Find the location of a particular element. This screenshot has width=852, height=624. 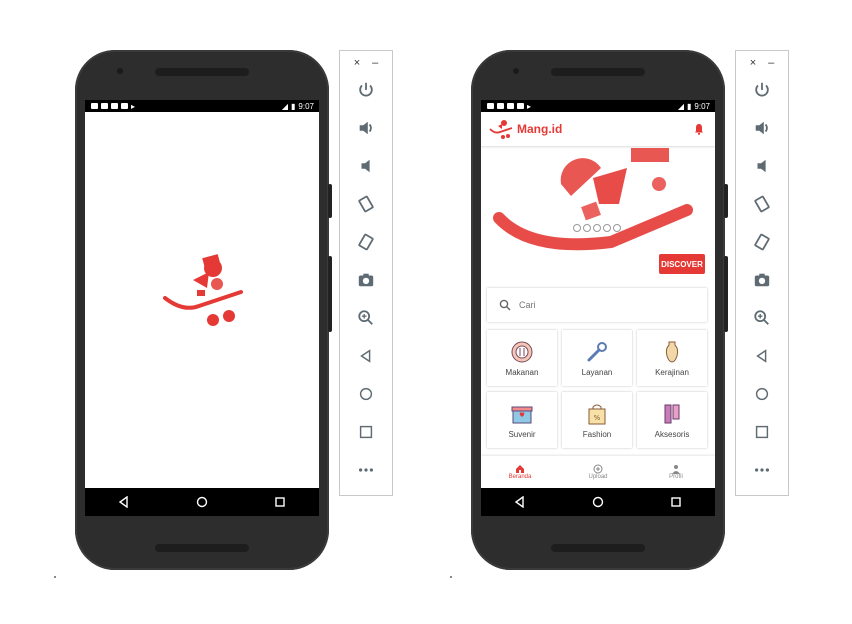

nav-label: Profil is located at coordinates (676, 477).